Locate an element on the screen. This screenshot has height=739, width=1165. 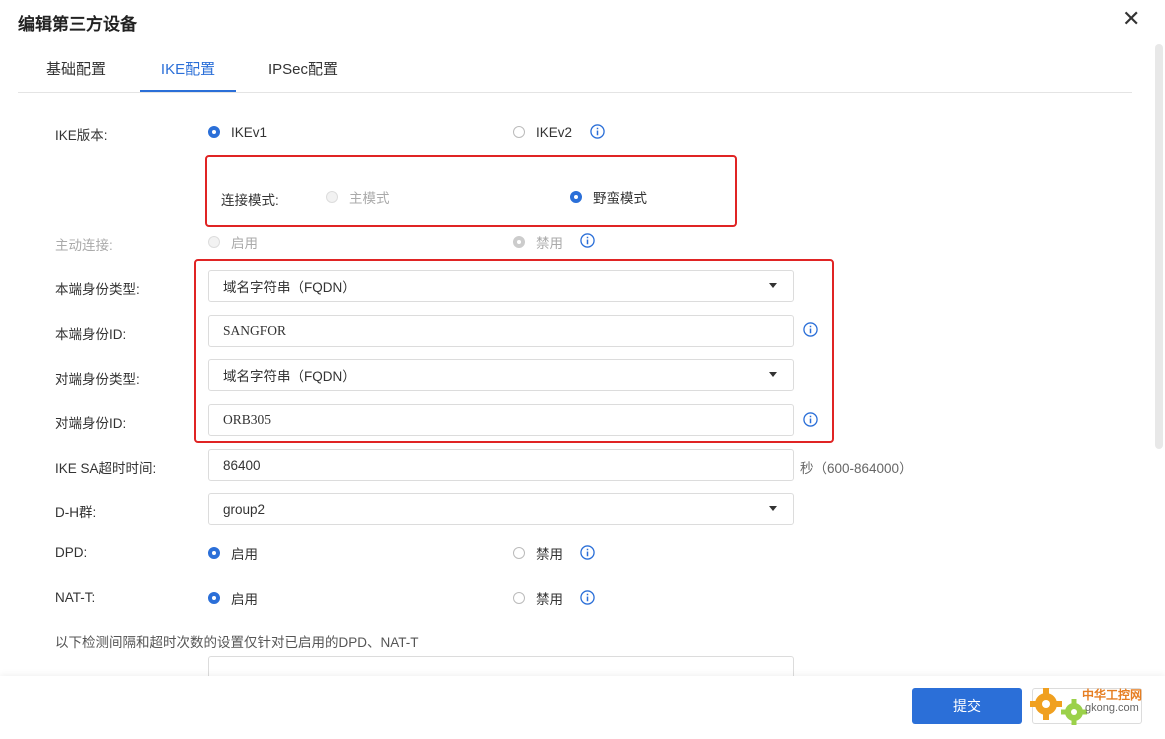
scrollbar is located at coordinates (1159, 246).